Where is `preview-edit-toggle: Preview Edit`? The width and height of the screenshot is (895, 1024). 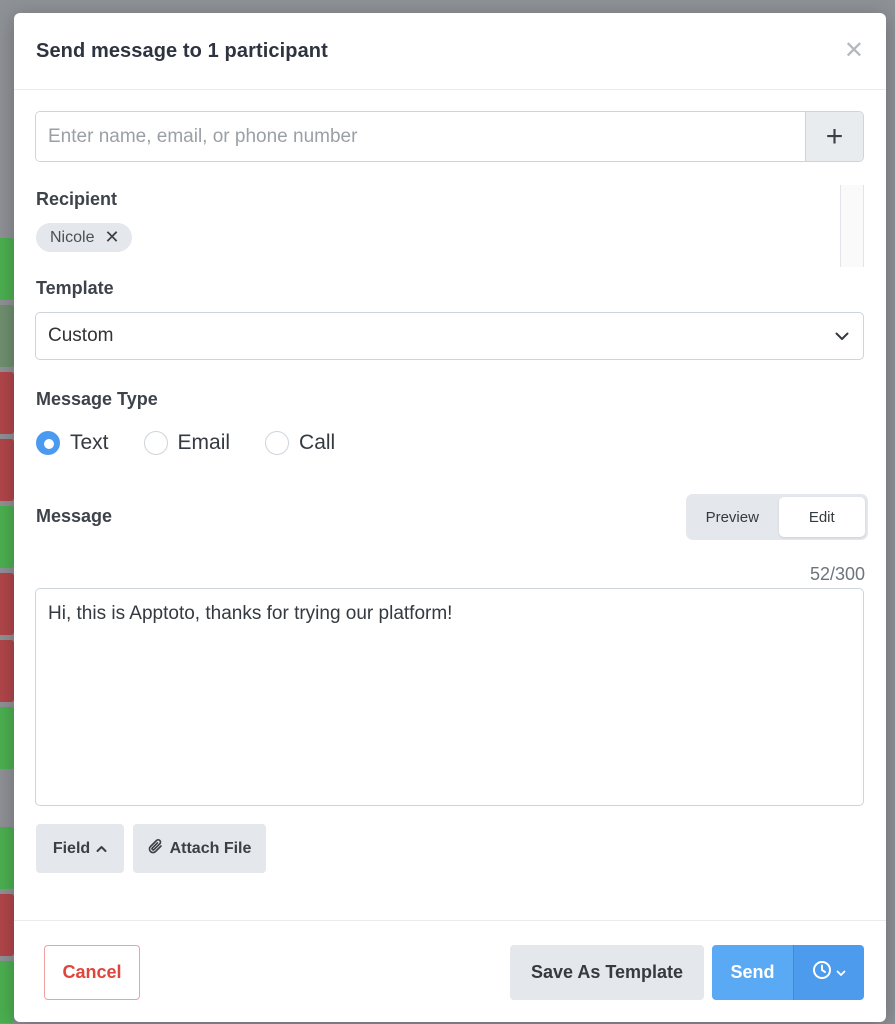 preview-edit-toggle: Preview Edit is located at coordinates (777, 517).